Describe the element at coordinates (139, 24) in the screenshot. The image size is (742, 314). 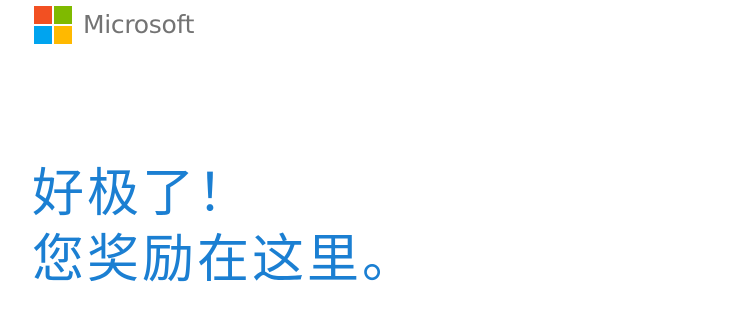
I see `brand-name: Microsoft` at that location.